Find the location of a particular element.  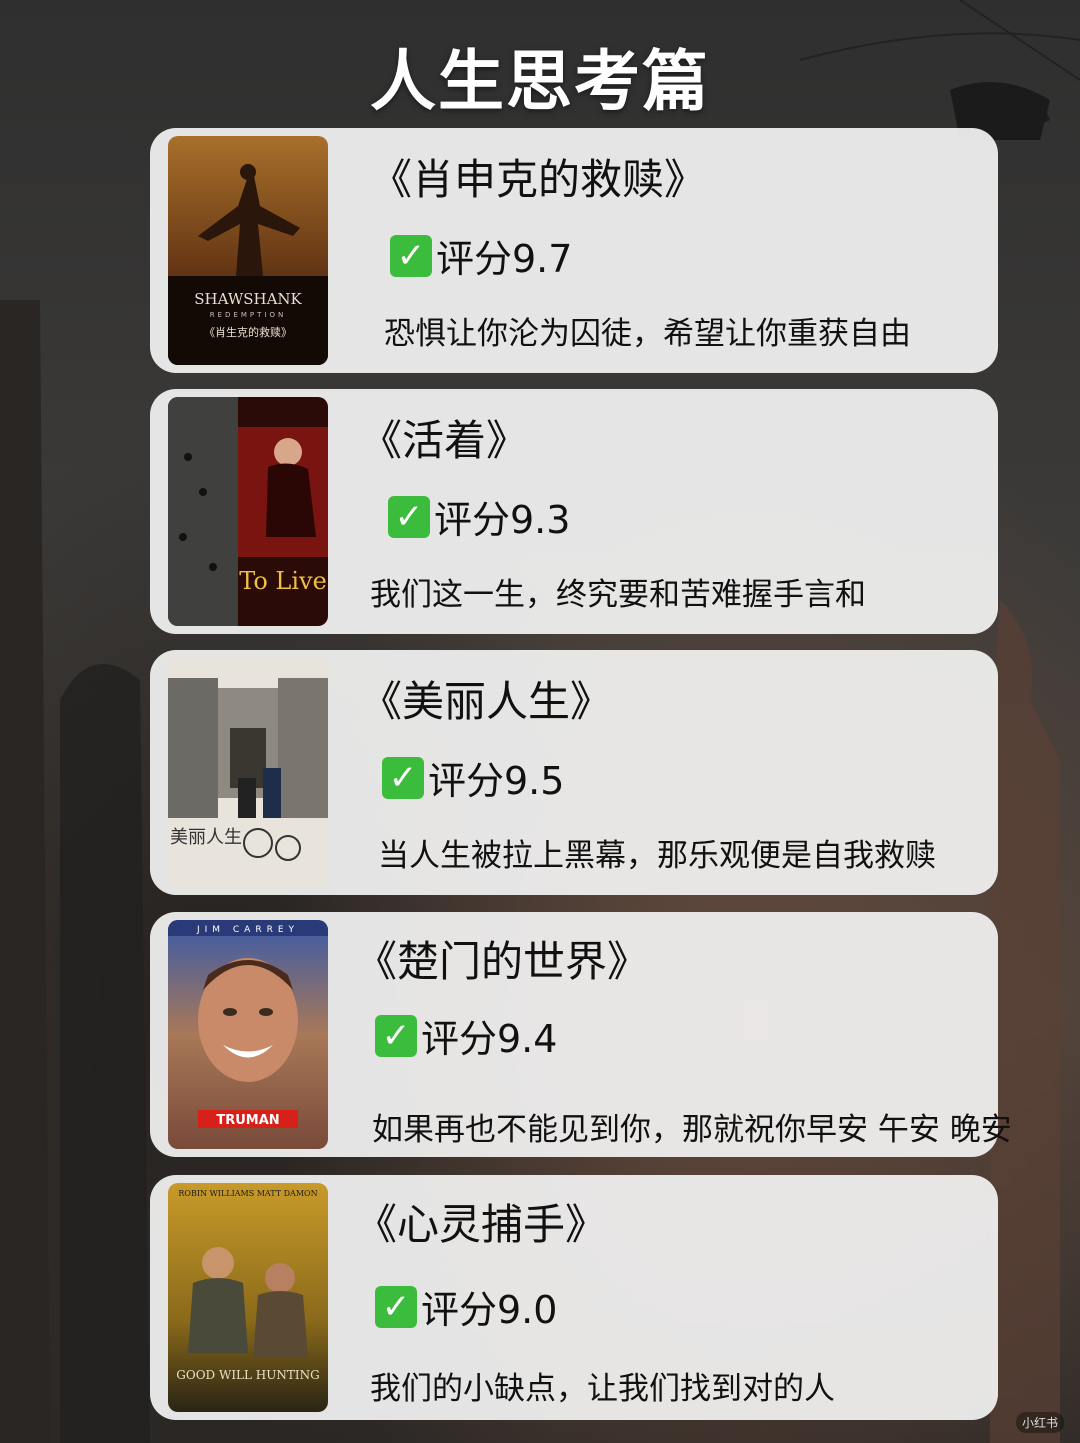

movie-title: 《楚门的世界》 is located at coordinates (502, 961).